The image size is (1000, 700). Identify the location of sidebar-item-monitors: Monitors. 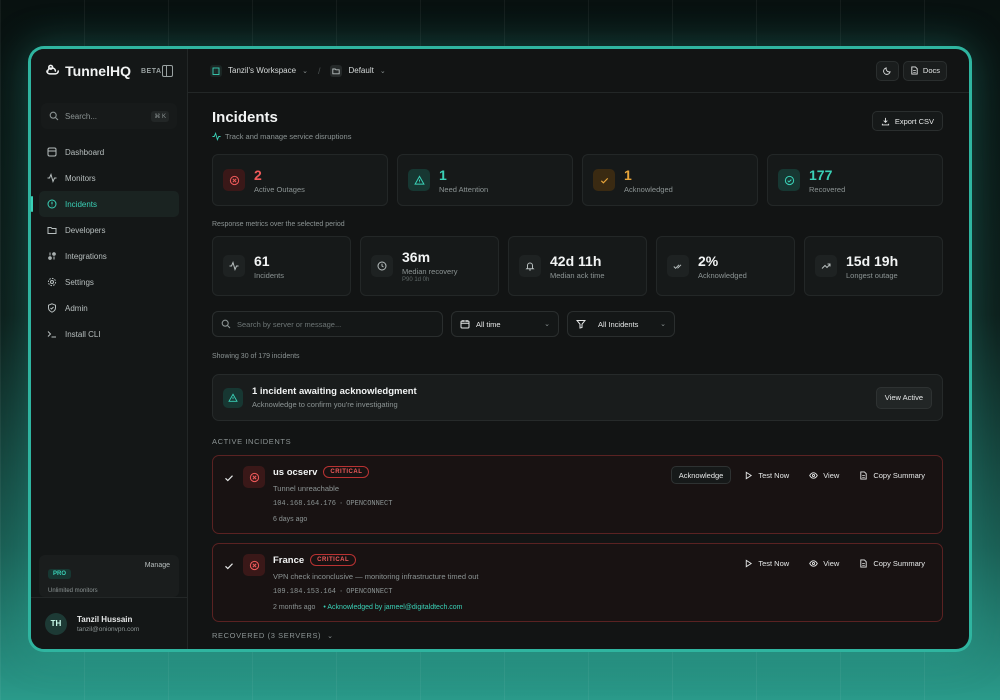
(109, 178).